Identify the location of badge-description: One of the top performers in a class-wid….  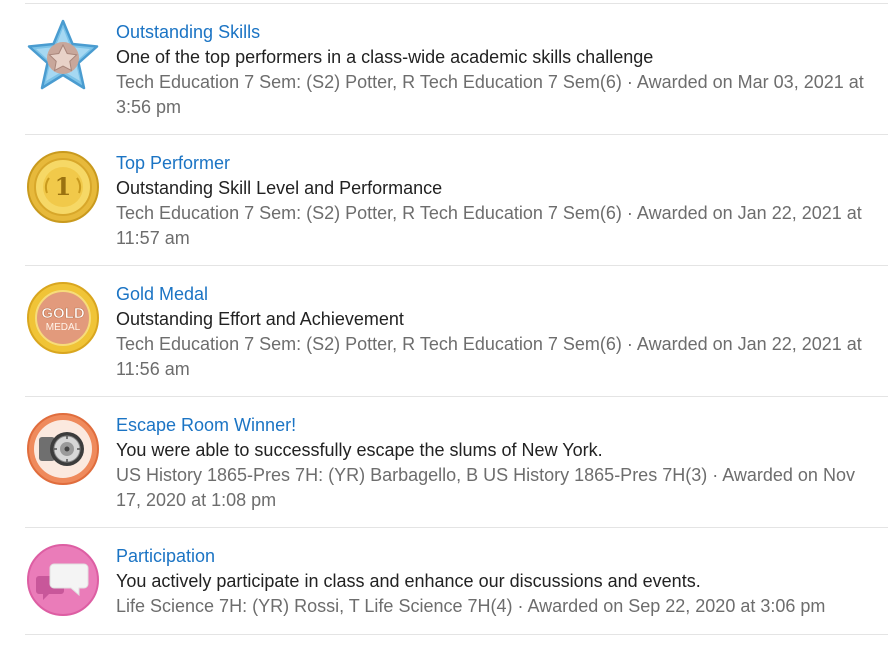
(385, 57).